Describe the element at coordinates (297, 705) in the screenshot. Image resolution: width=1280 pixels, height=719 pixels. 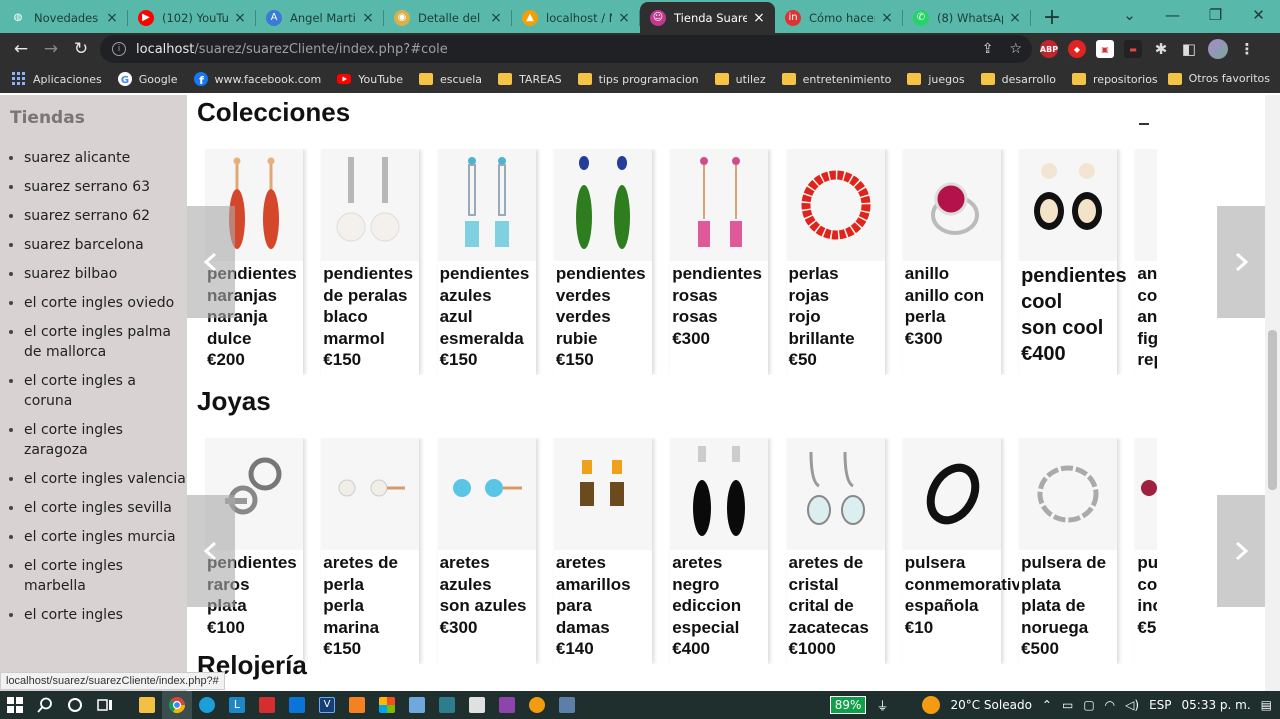
I see `mail-icon` at that location.